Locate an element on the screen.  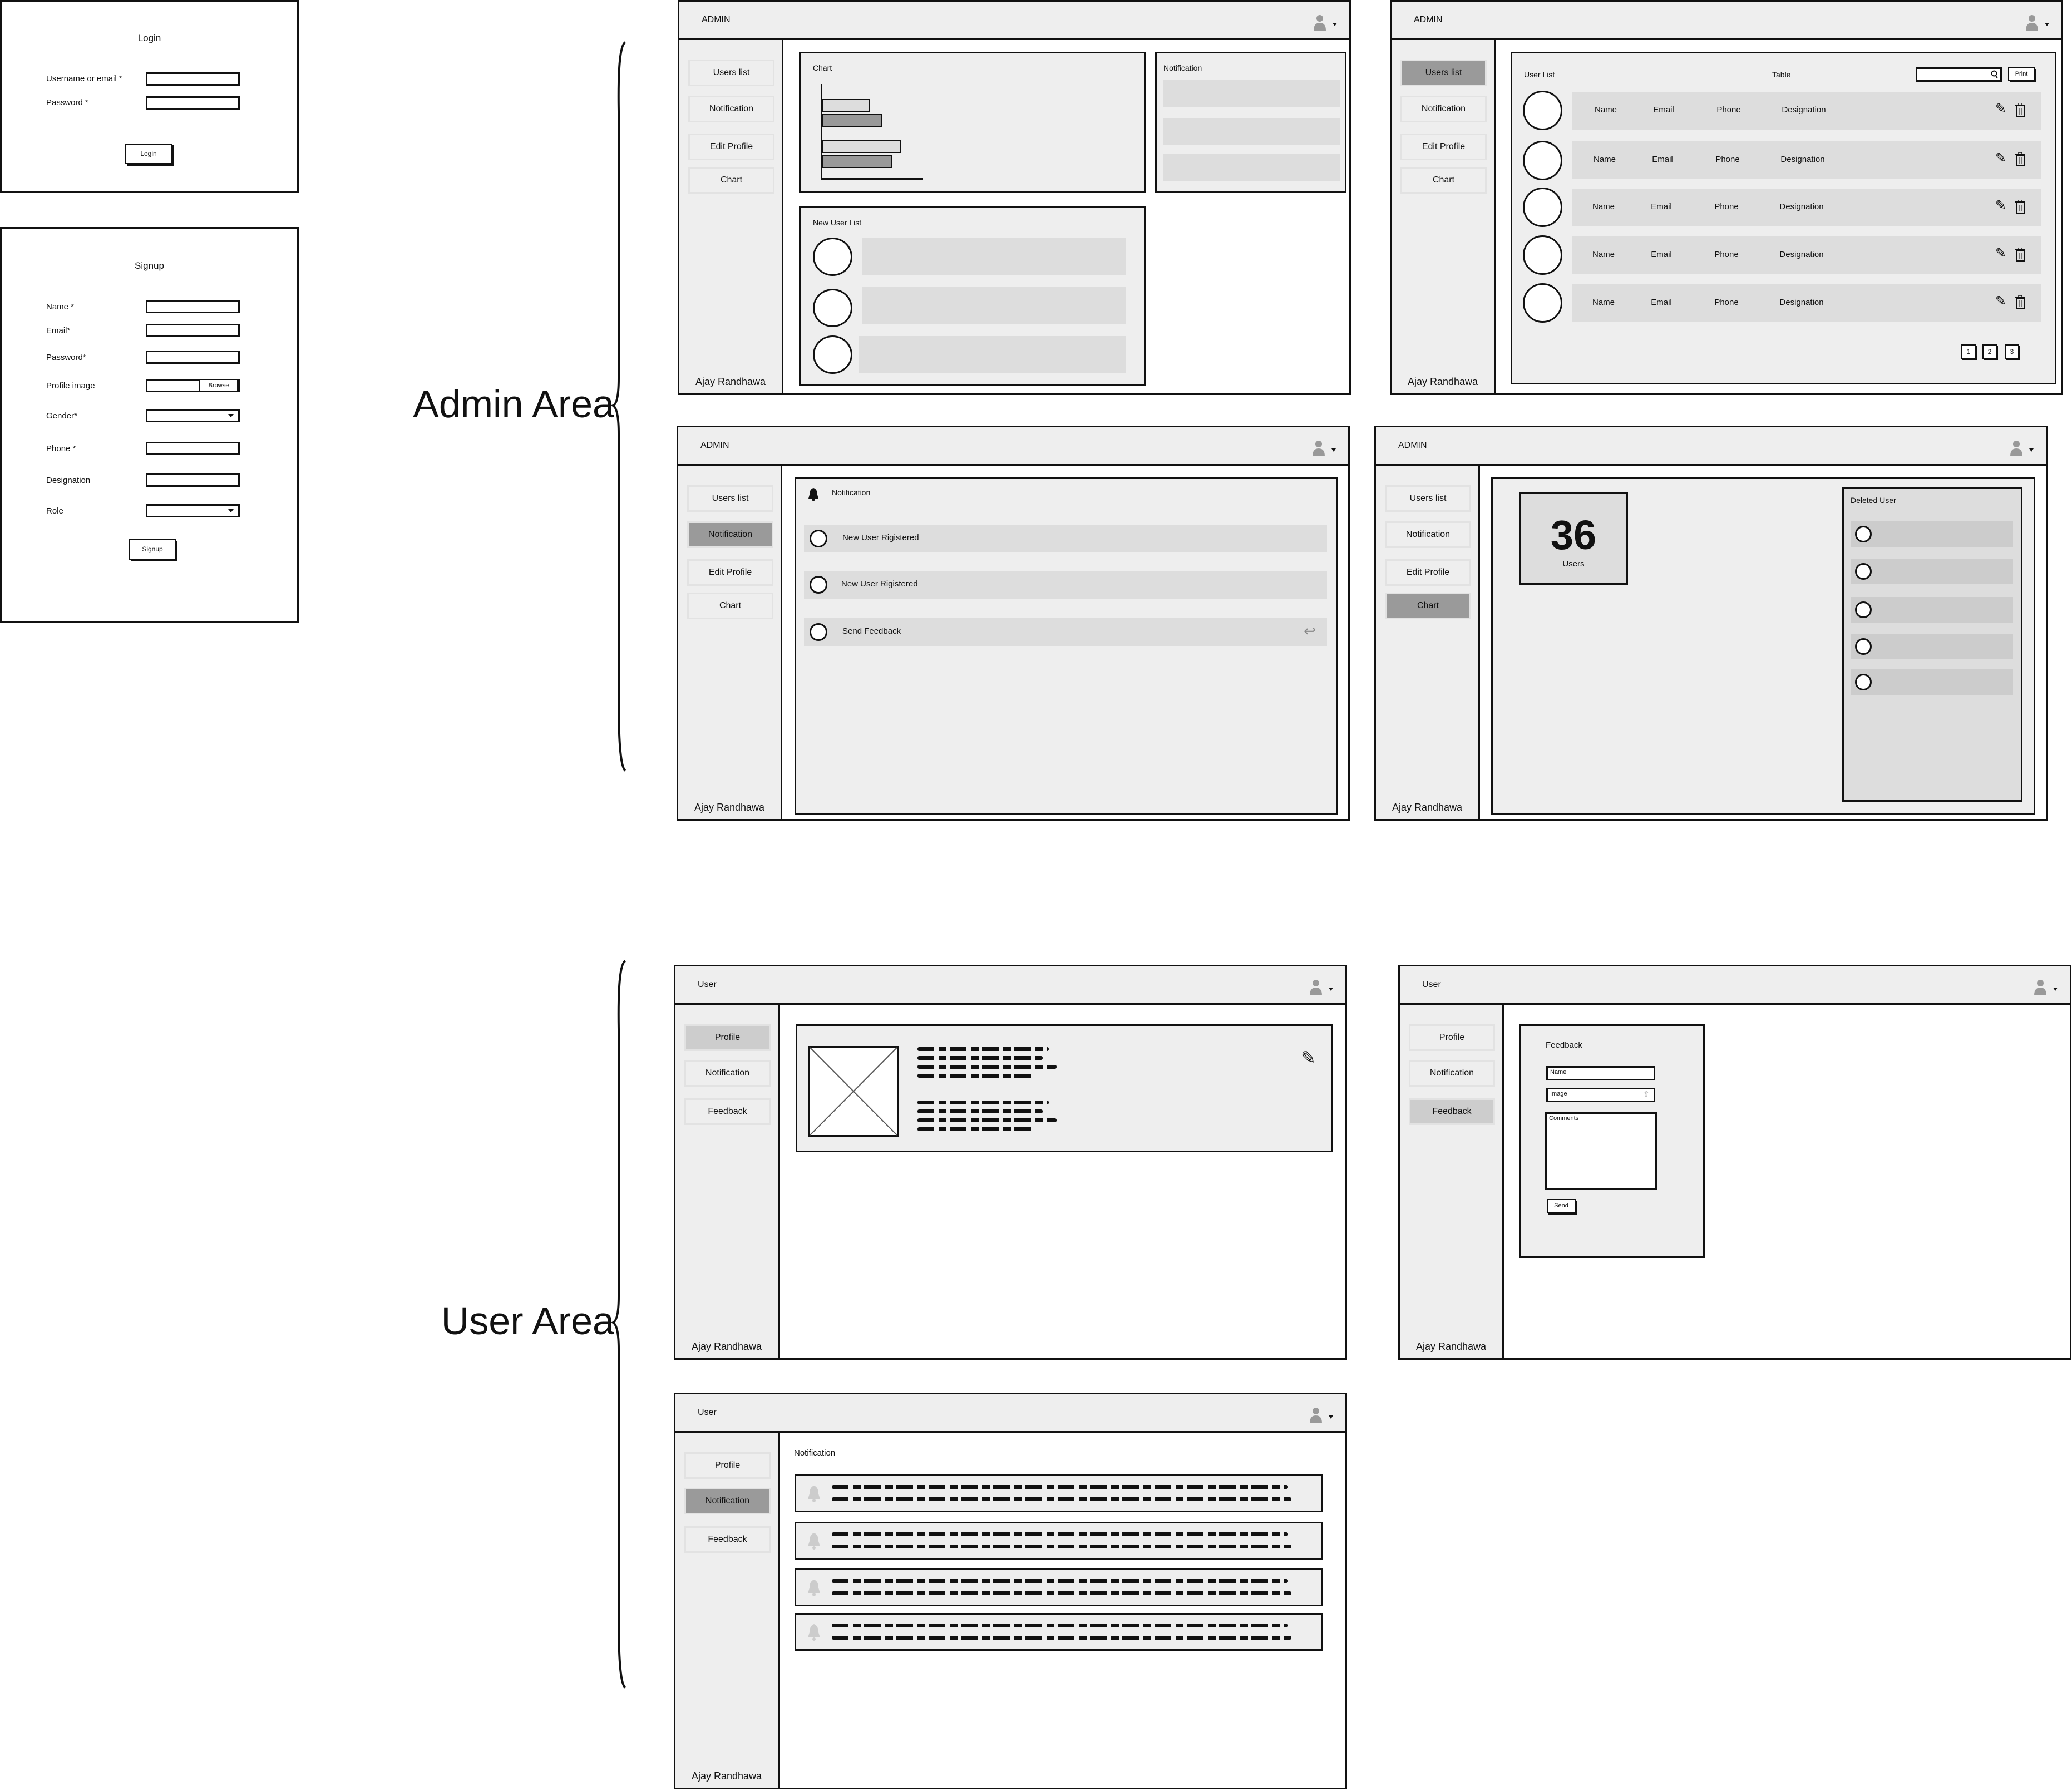
send-button: Send is located at coordinates (1561, 1206).